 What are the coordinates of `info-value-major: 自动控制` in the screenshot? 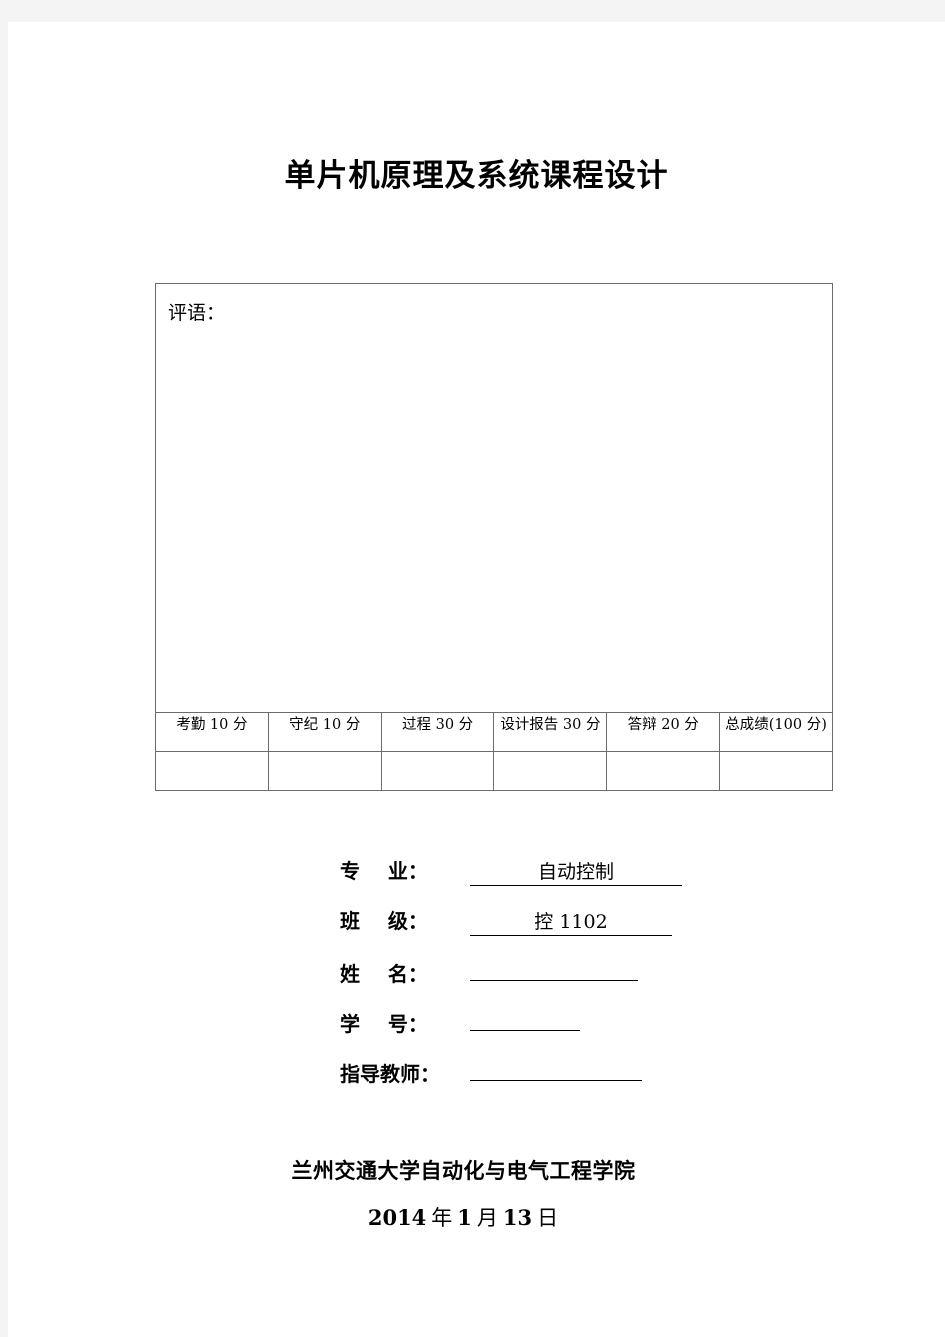 It's located at (575, 872).